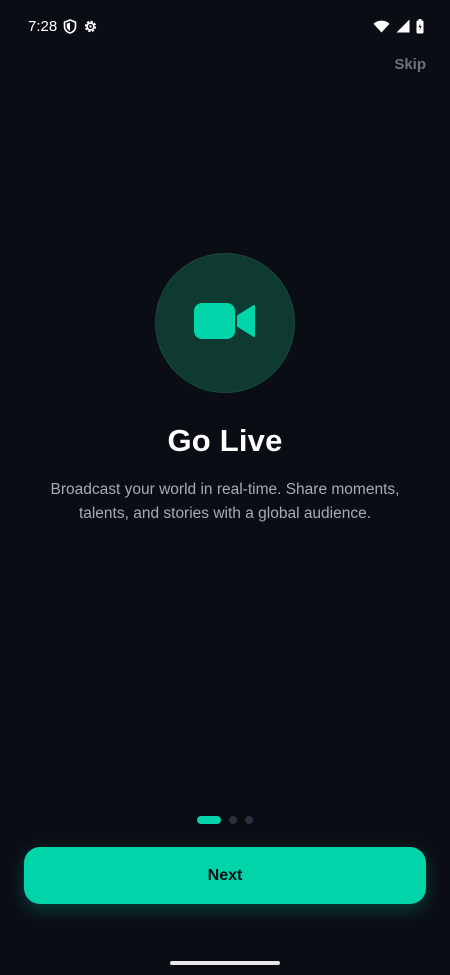  Describe the element at coordinates (70, 26) in the screenshot. I see `shield-icon` at that location.